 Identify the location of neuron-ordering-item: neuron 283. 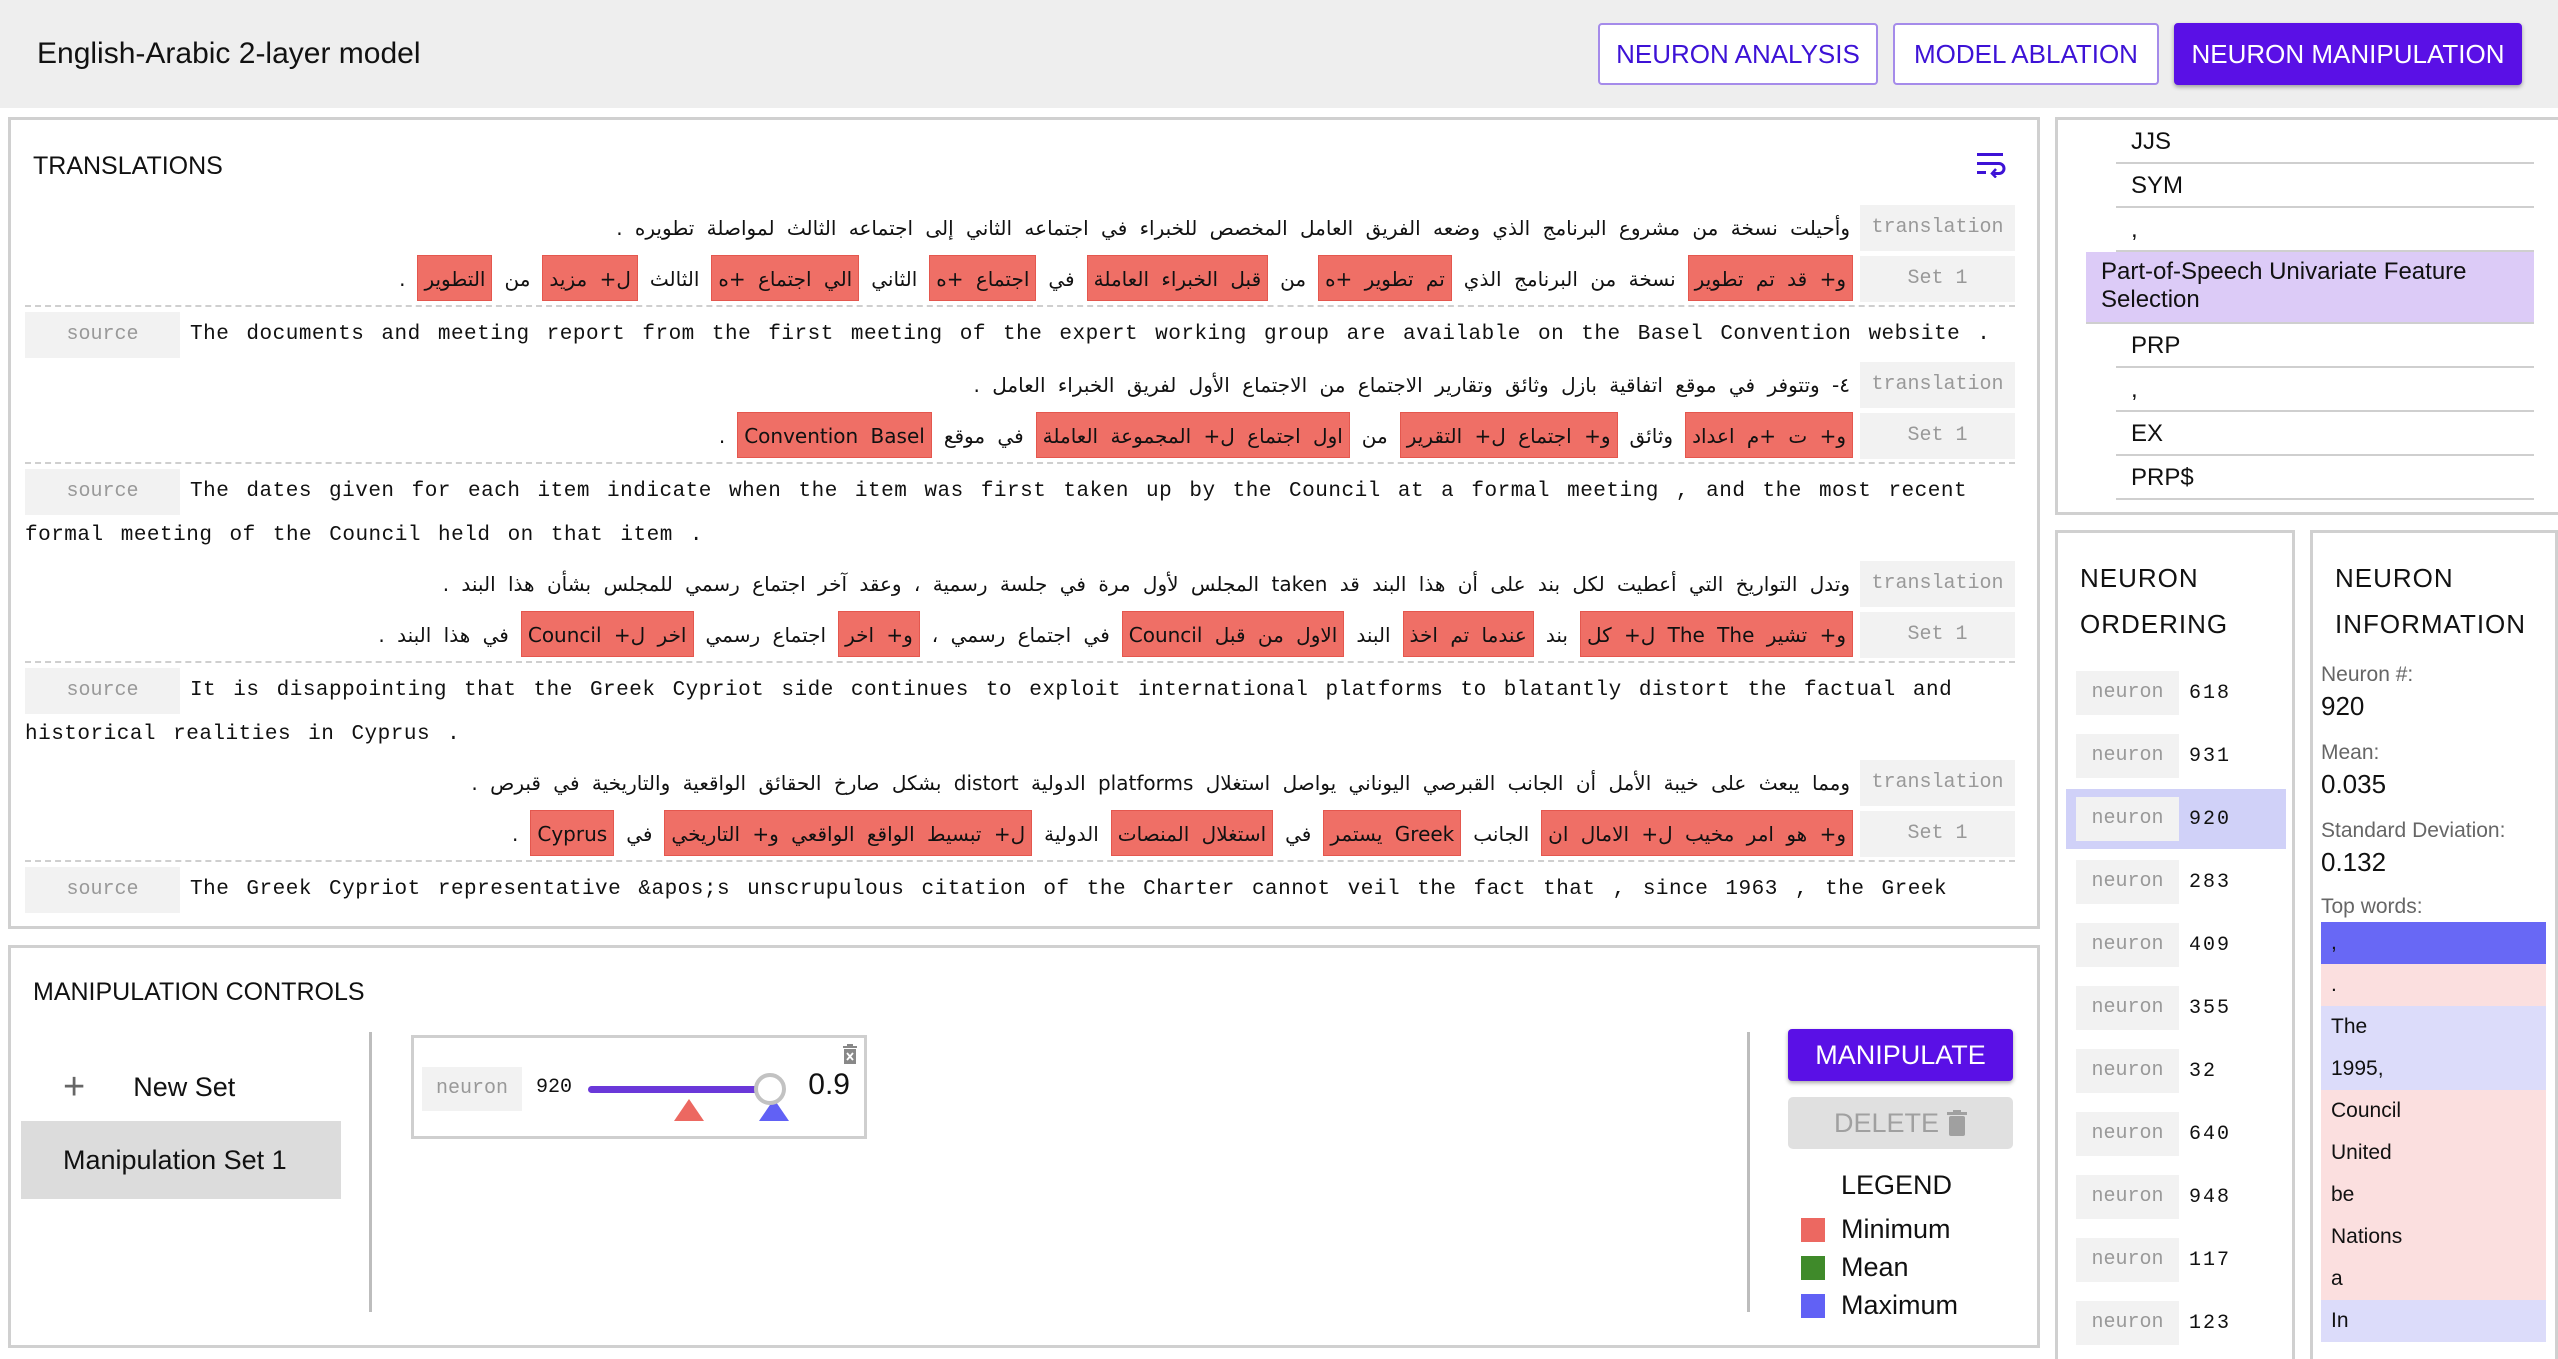
(2176, 882).